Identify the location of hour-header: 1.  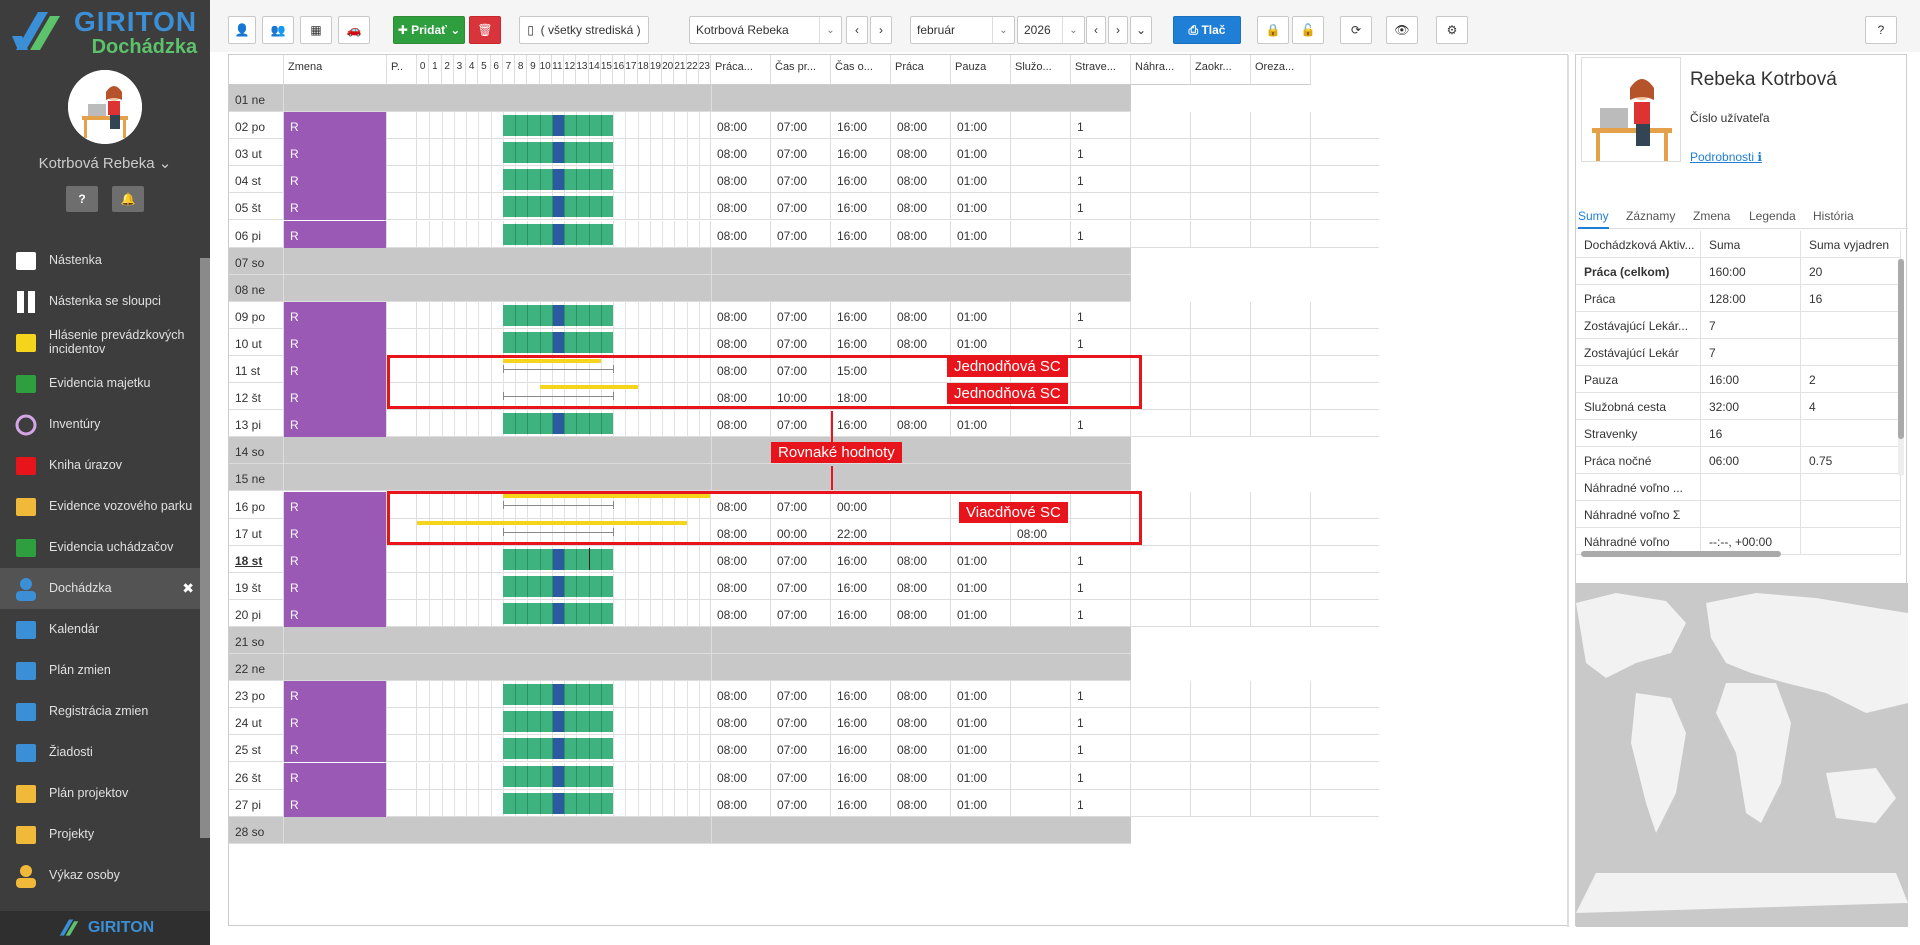
(435, 70).